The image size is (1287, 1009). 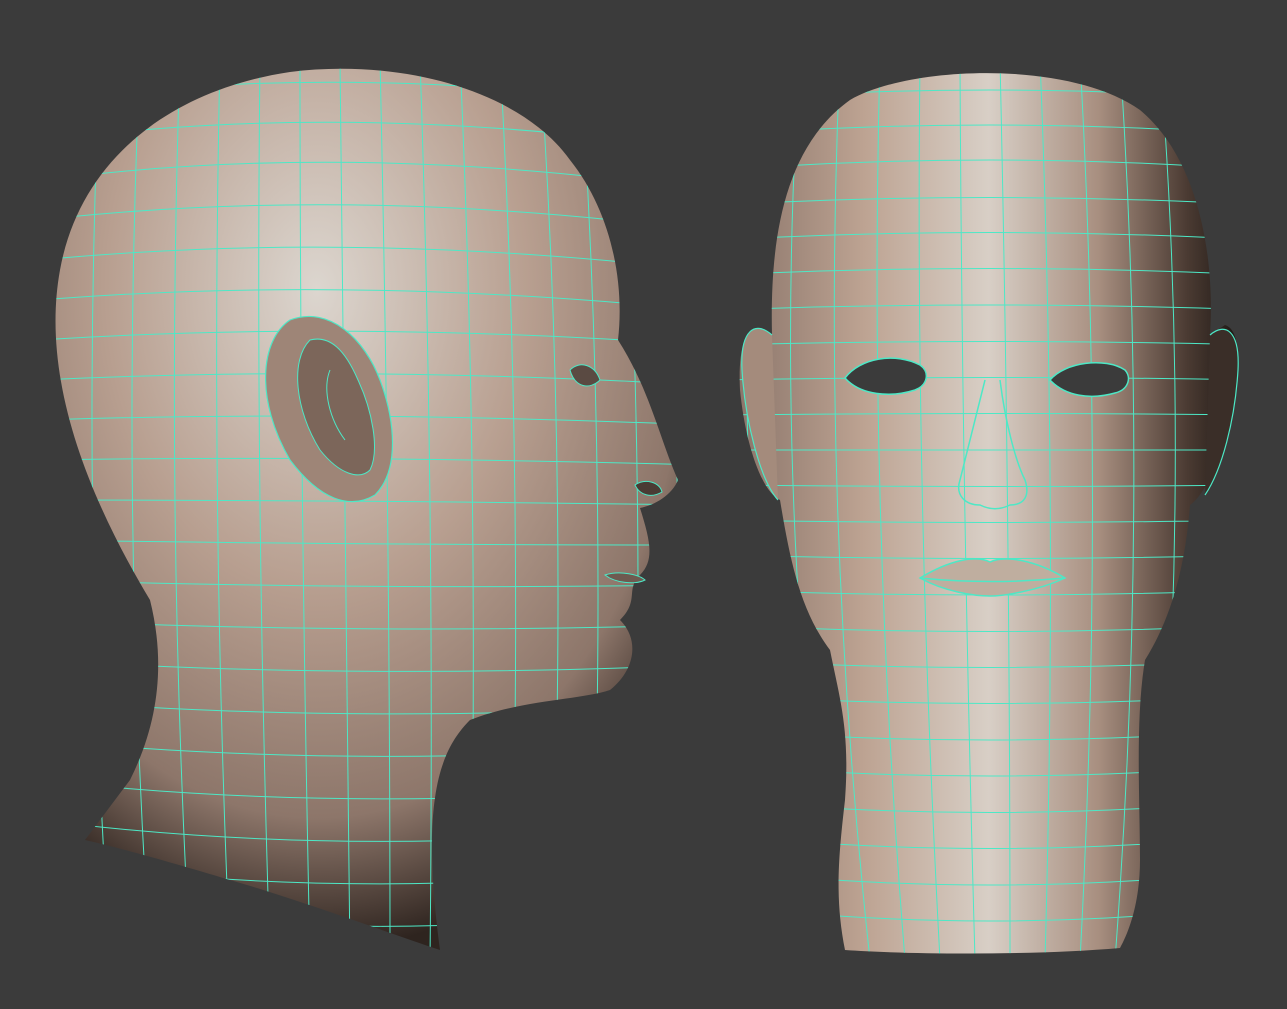 What do you see at coordinates (1221, 412) in the screenshot?
I see `front-right-ear` at bounding box center [1221, 412].